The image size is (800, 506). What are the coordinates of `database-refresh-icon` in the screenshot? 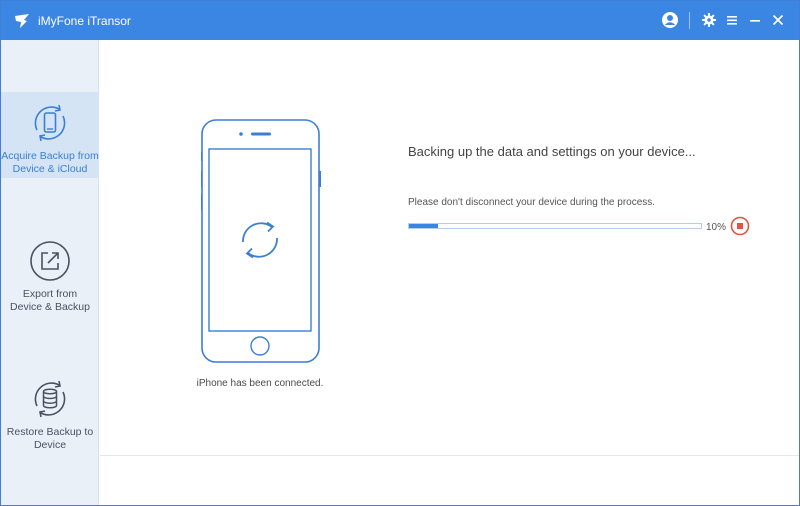 It's located at (50, 399).